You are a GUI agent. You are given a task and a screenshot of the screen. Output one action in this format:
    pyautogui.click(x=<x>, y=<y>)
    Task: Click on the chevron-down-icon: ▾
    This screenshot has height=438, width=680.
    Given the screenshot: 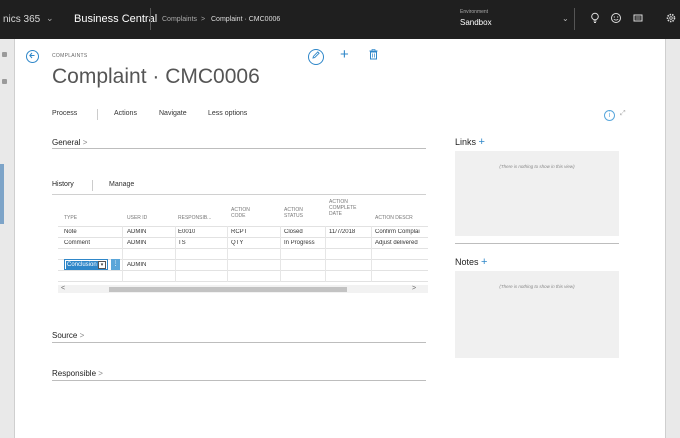 What is the action you would take?
    pyautogui.click(x=102, y=265)
    